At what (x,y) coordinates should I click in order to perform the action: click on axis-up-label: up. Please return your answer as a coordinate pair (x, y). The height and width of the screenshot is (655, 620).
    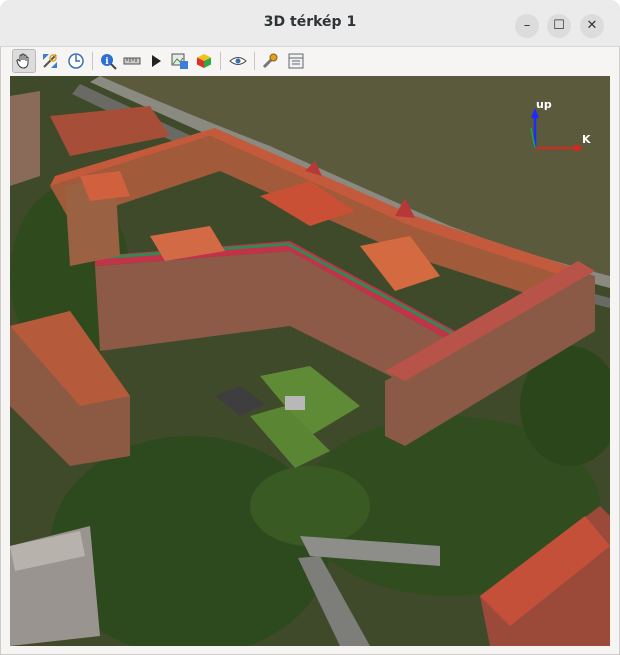
    Looking at the image, I should click on (544, 104).